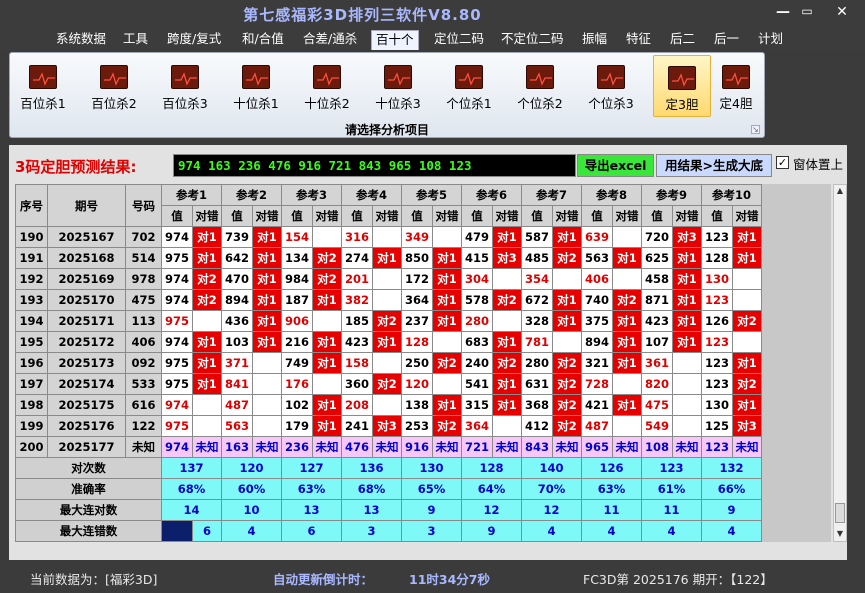 The width and height of the screenshot is (865, 593). Describe the element at coordinates (840, 190) in the screenshot. I see `scroll-up-icon: ▲` at that location.